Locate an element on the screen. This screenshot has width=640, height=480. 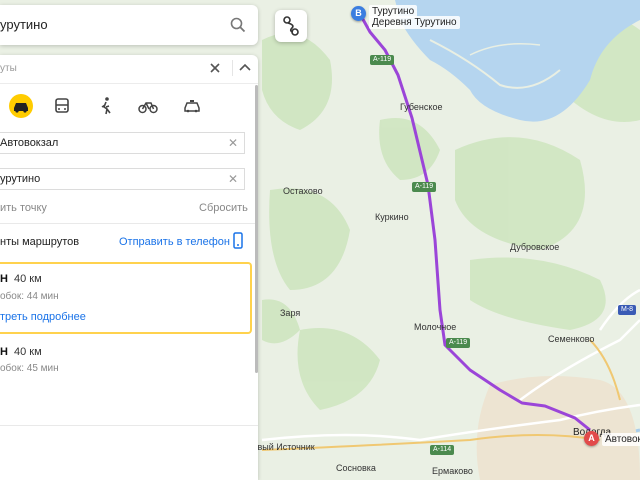
route-point-b-marker: B is located at coordinates (358, 13).